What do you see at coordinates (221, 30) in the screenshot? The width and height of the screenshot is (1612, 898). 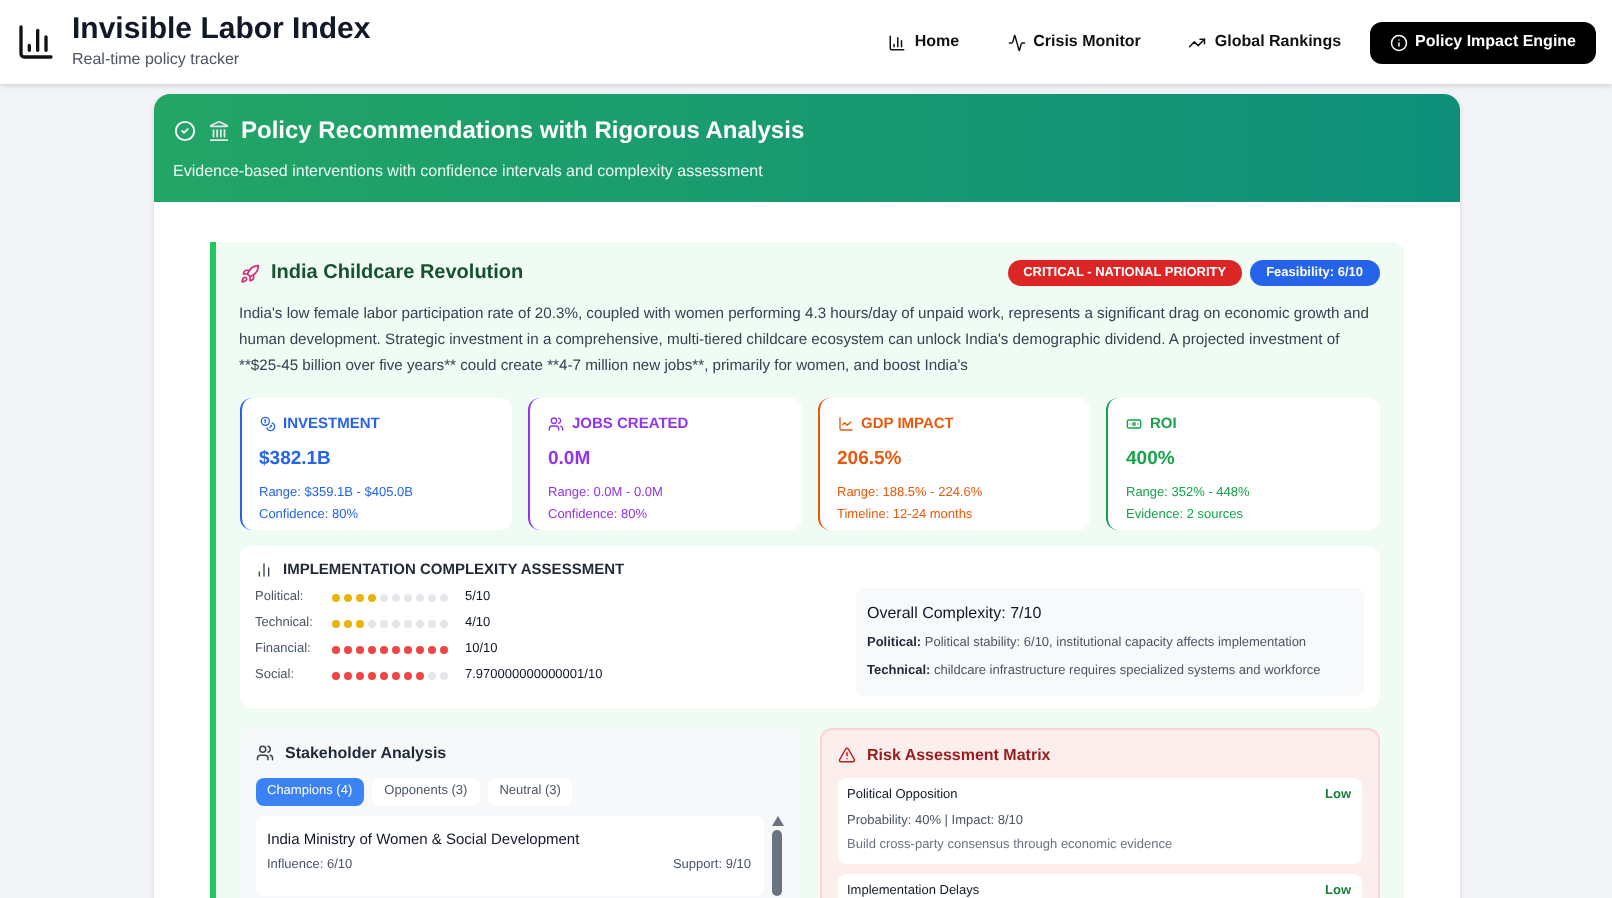 I see `app-title: Invisible Labor Index` at bounding box center [221, 30].